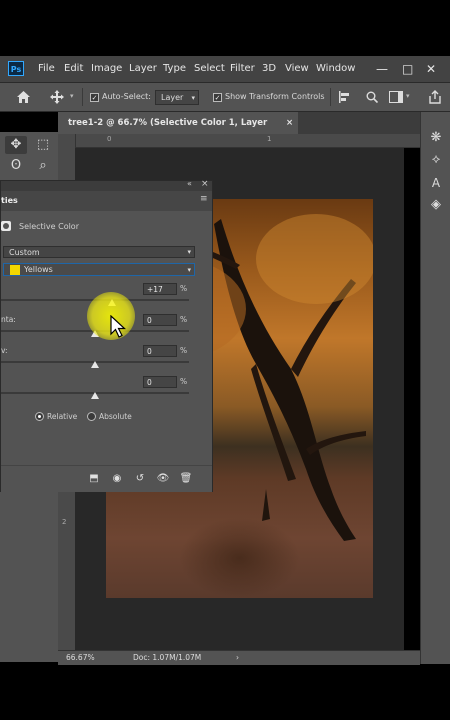 Image resolution: width=450 pixels, height=720 pixels. What do you see at coordinates (275, 96) in the screenshot?
I see `show-transform-controls-label: Show Transform Controls` at bounding box center [275, 96].